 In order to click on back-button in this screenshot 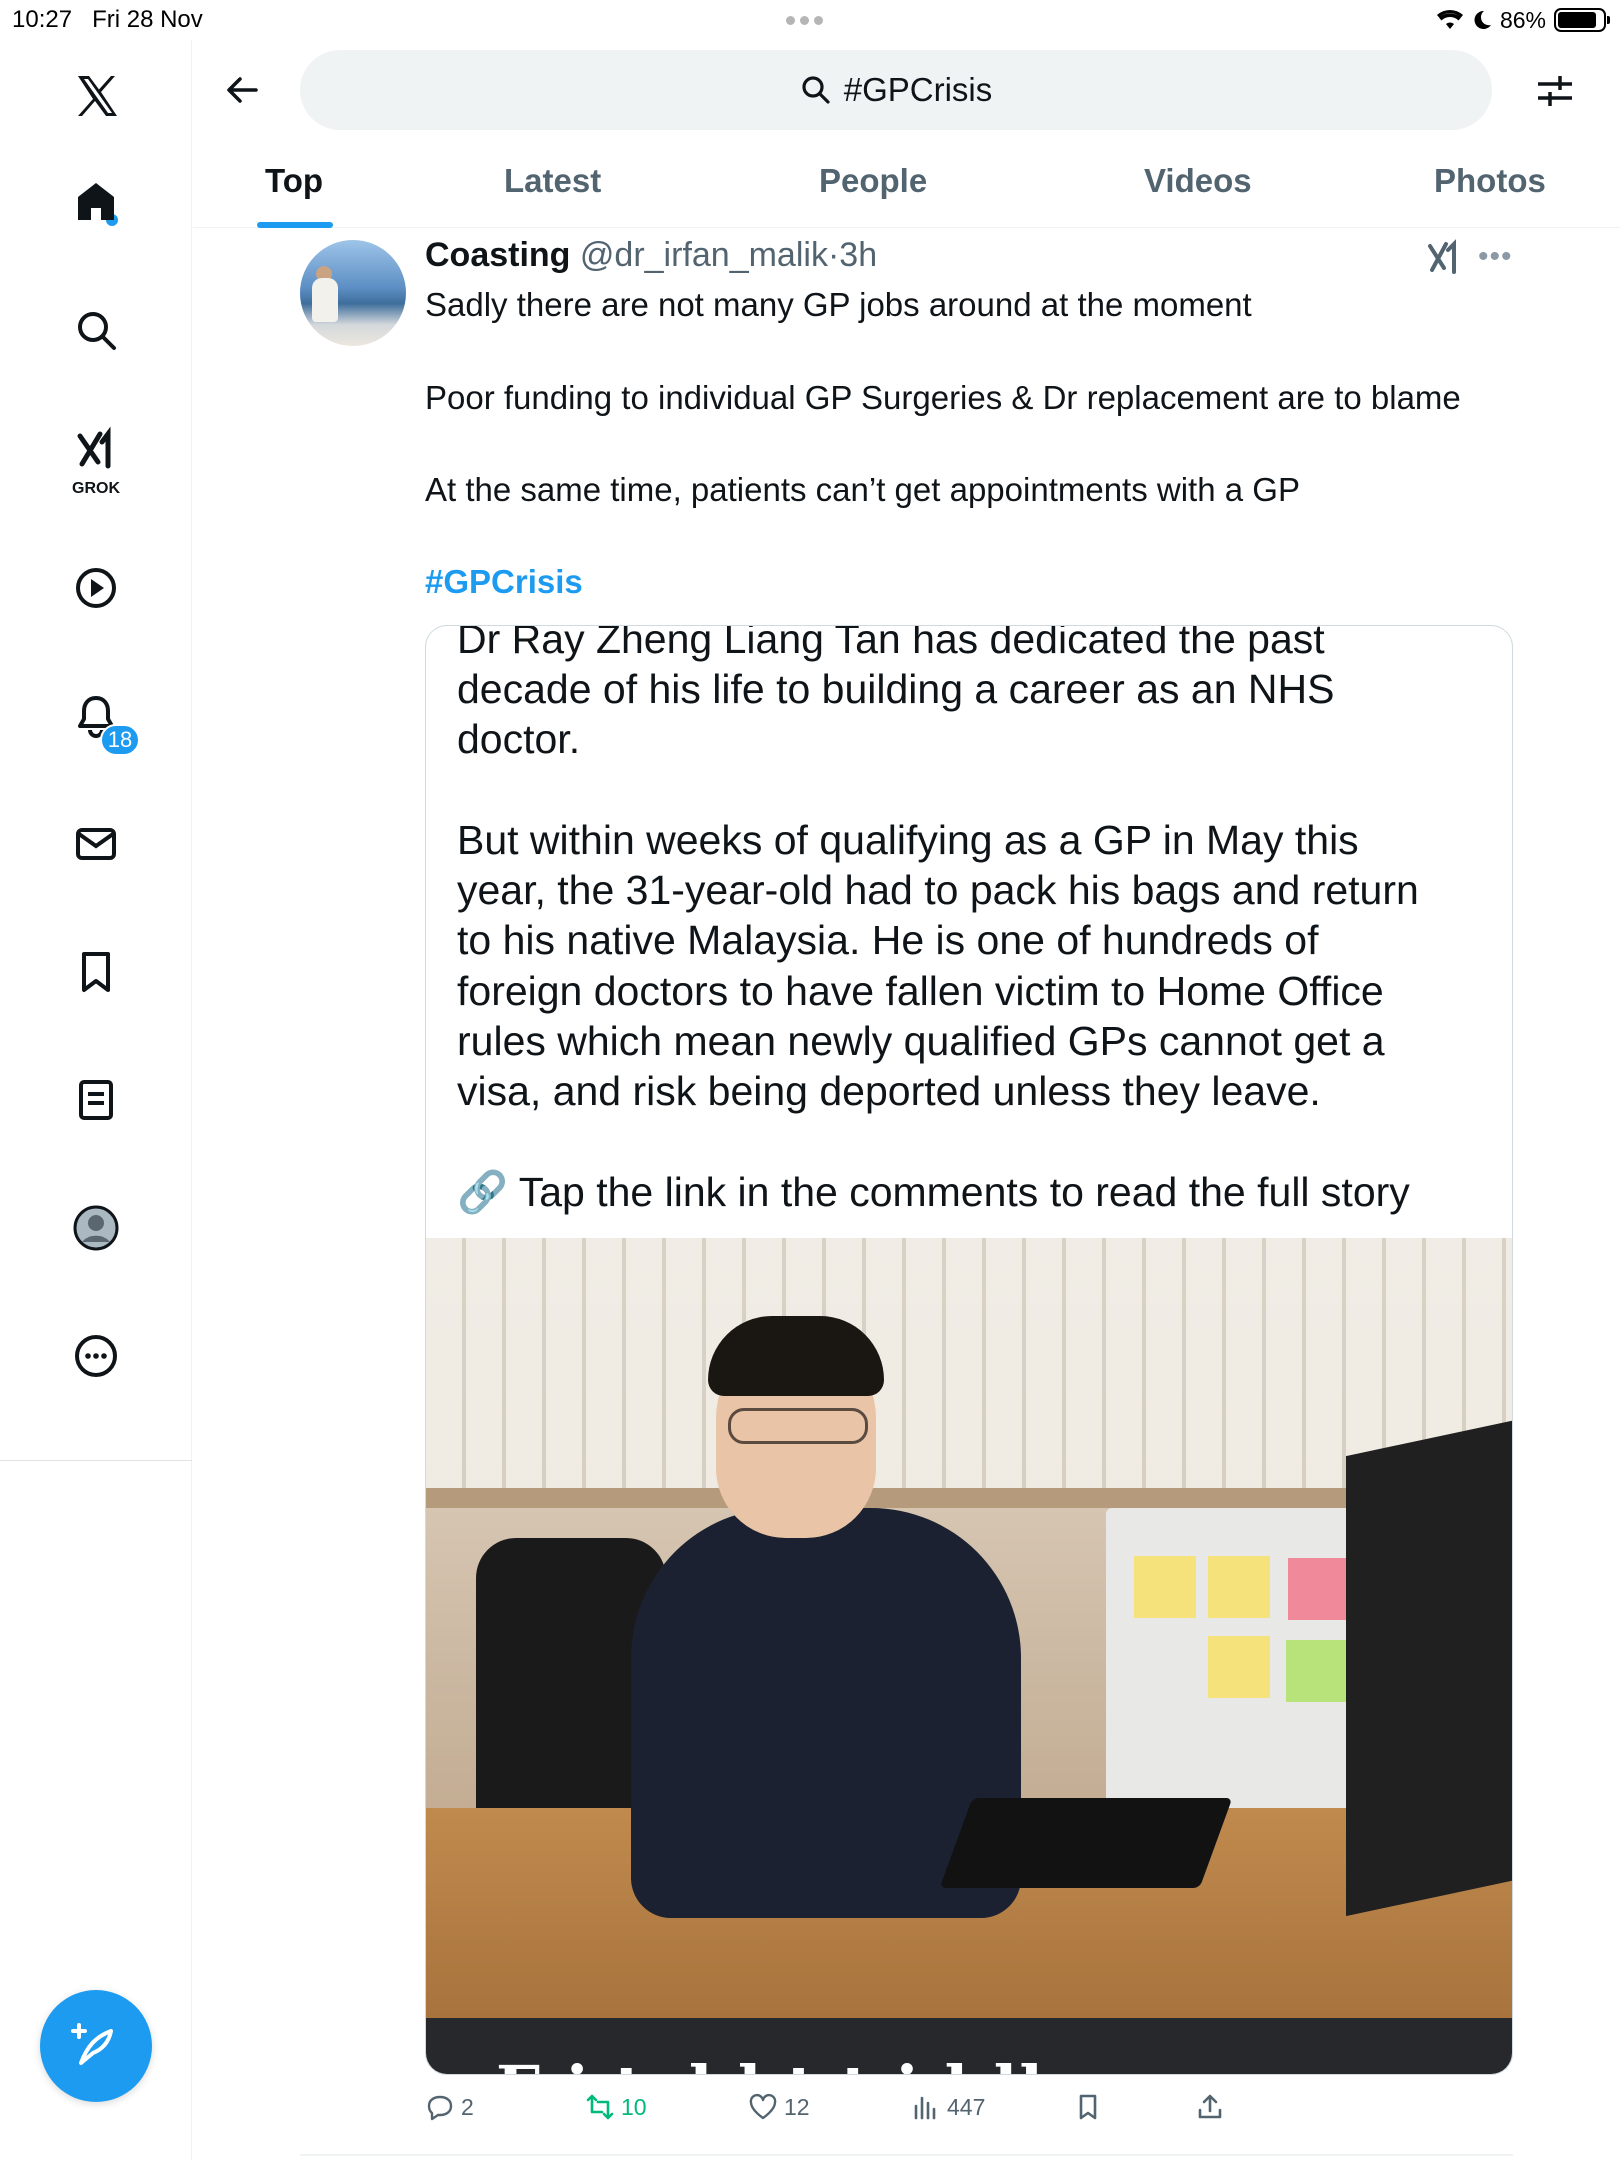, I will do `click(242, 90)`.